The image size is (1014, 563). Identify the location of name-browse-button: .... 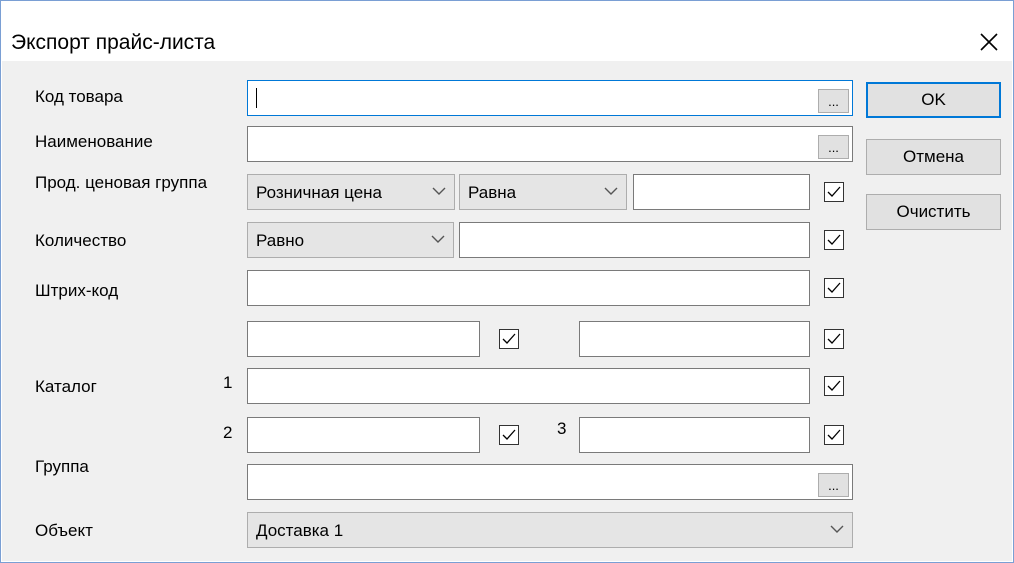
(833, 147).